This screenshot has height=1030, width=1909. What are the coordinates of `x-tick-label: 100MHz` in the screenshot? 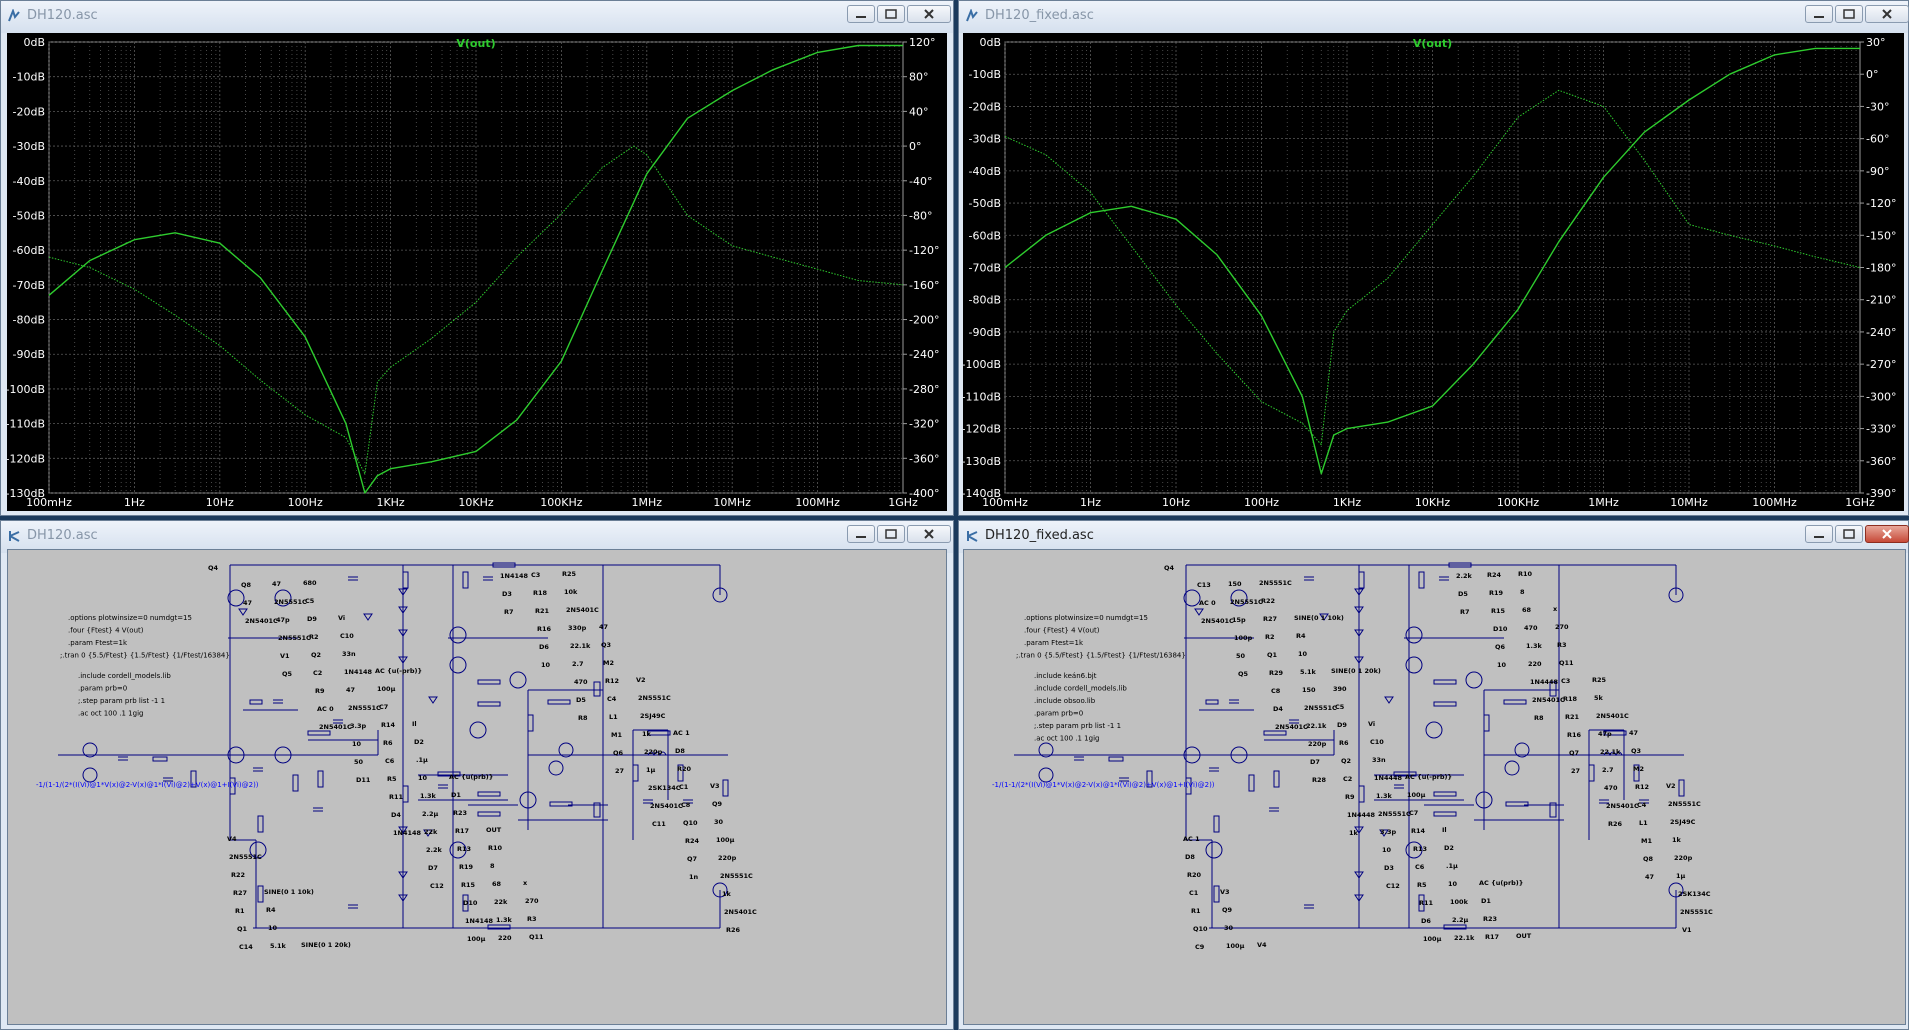 It's located at (817, 502).